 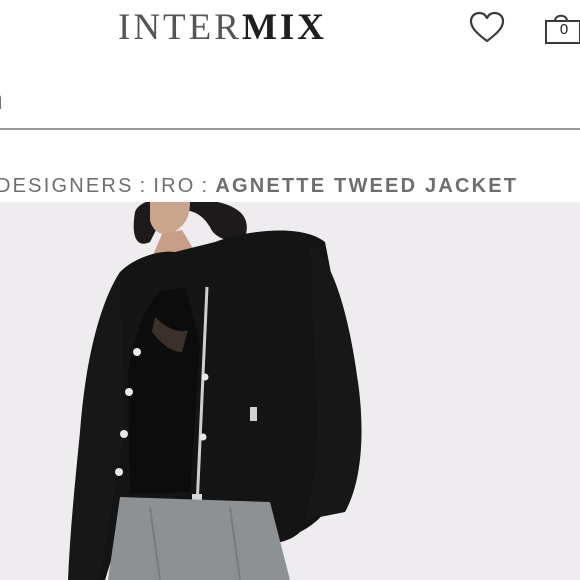 I want to click on search-input: h, so click(x=2, y=100).